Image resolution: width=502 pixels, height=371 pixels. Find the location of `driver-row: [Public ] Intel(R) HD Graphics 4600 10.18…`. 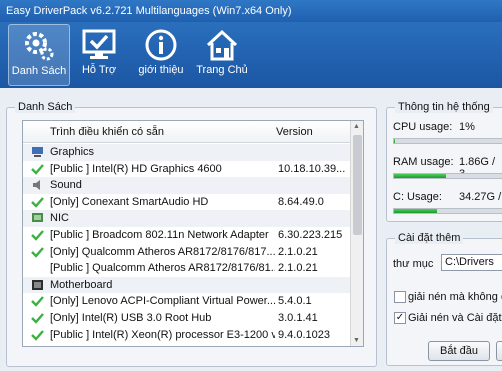

driver-row: [Public ] Intel(R) HD Graphics 4600 10.18… is located at coordinates (187, 169).